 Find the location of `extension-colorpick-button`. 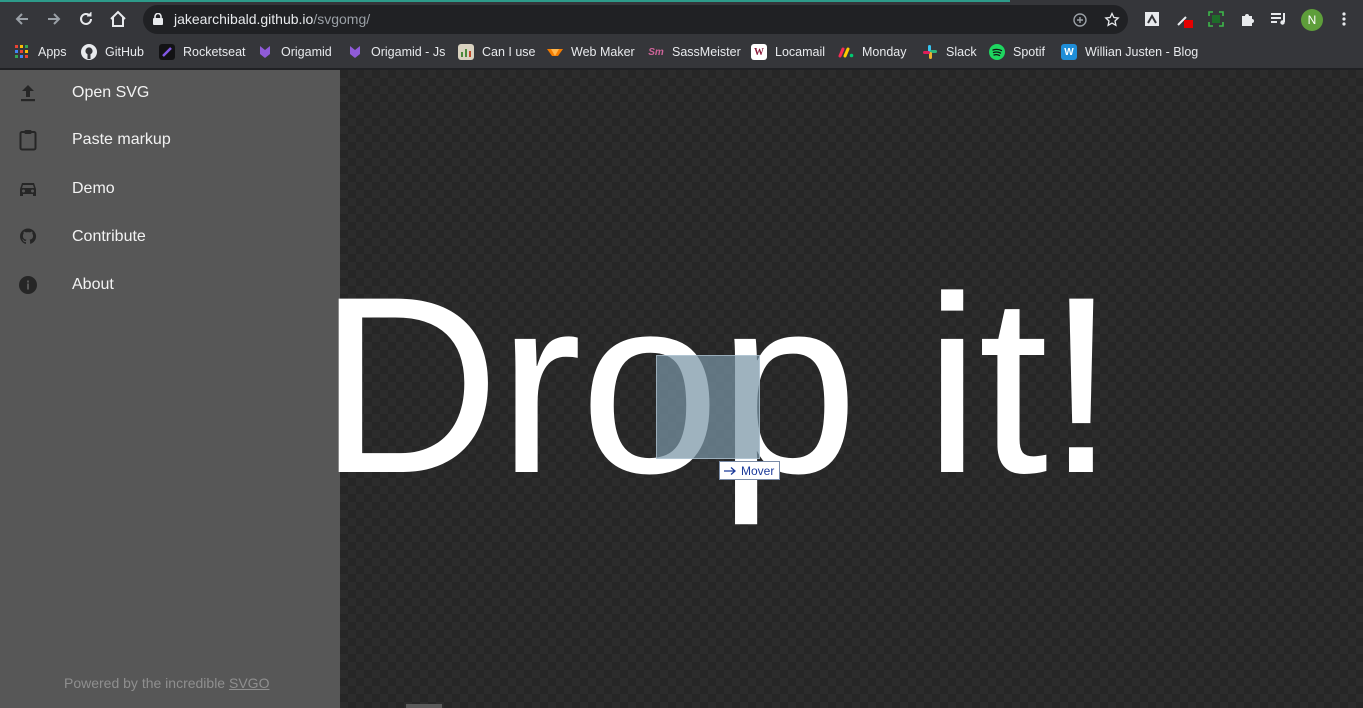

extension-colorpick-button is located at coordinates (1184, 19).